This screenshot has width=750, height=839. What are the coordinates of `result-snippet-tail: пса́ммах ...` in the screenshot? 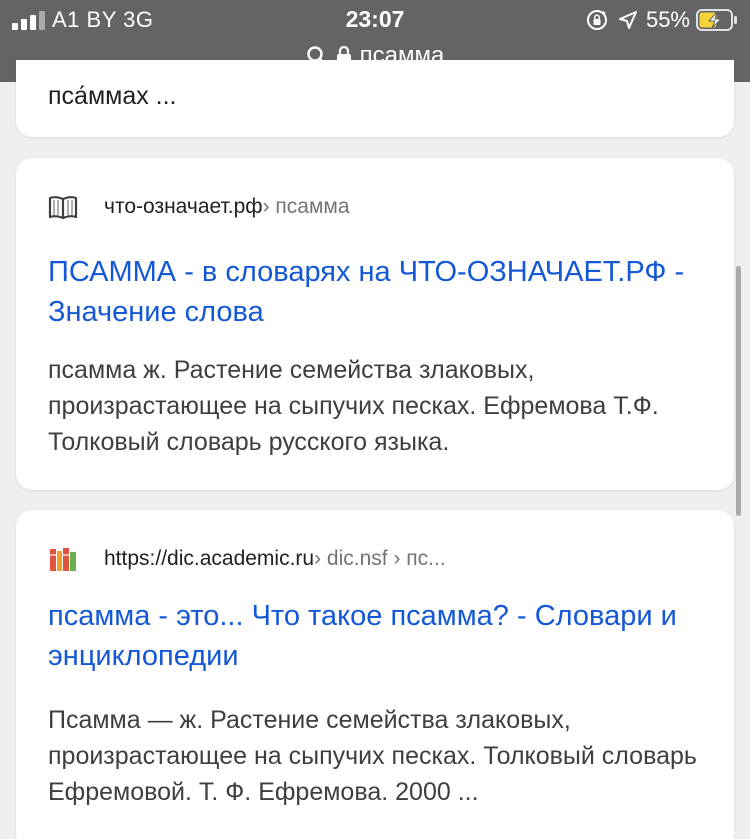 It's located at (112, 96).